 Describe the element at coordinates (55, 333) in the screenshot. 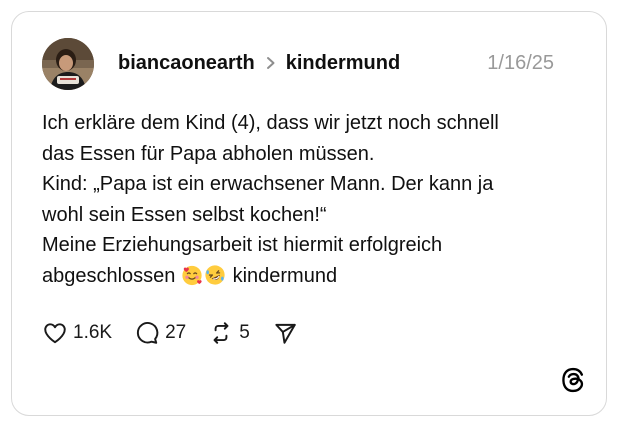

I see `heart-icon` at that location.